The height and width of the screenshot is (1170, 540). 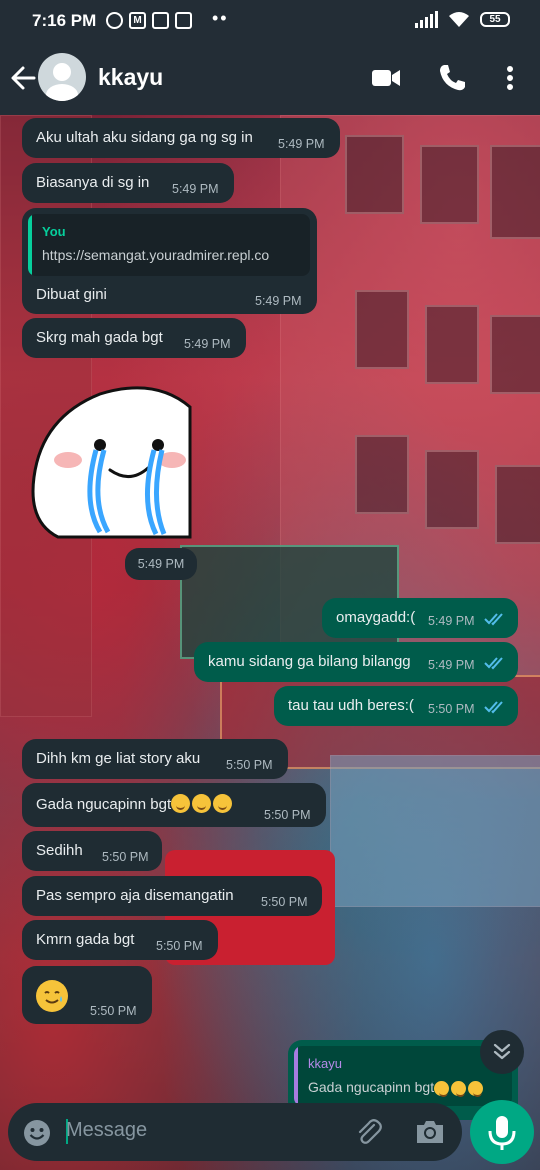 I want to click on message-text: tau tau udh beres:(, so click(x=351, y=705).